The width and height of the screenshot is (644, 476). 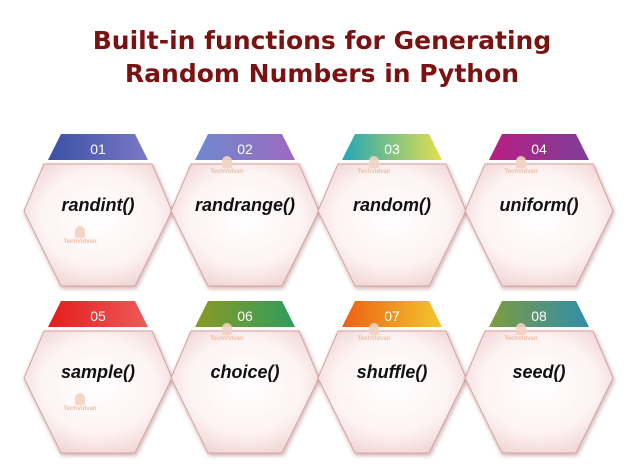 I want to click on function-label: choice(), so click(x=245, y=372).